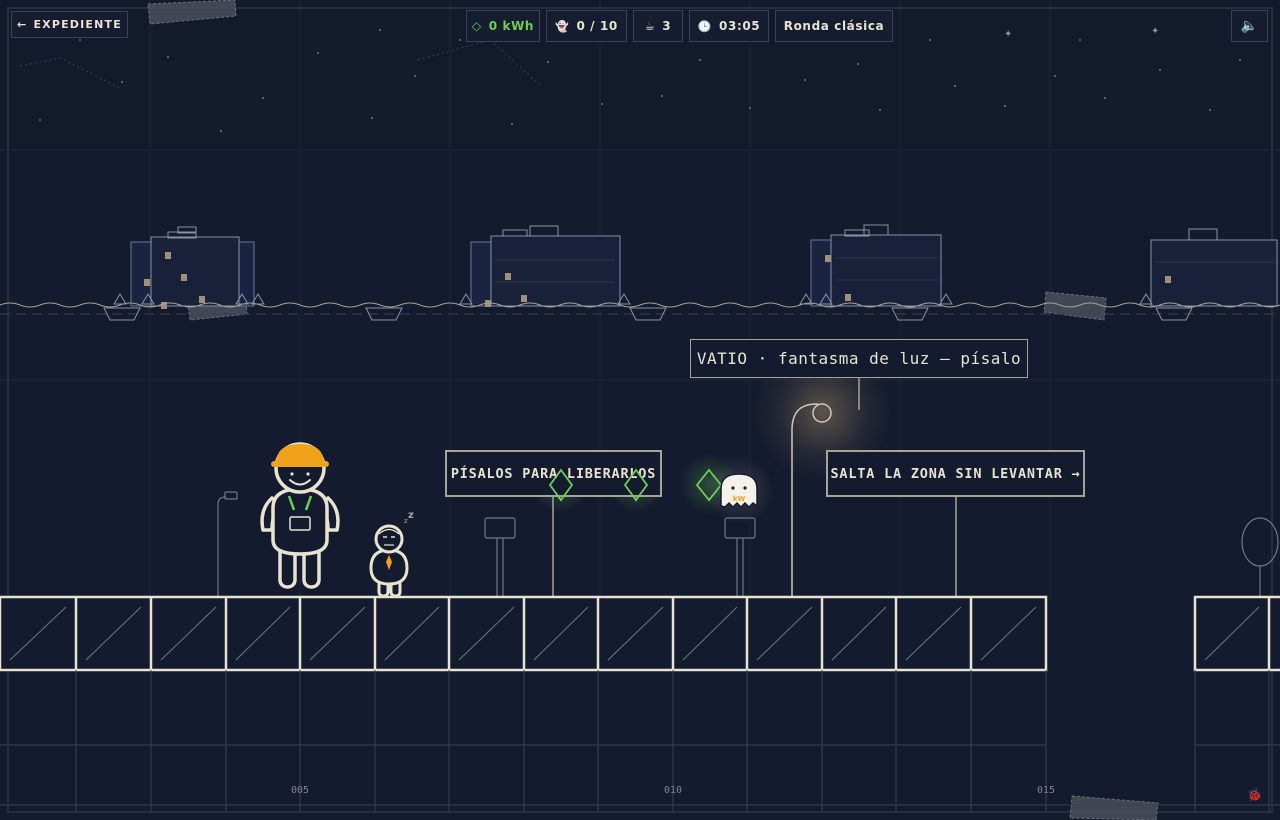 The image size is (1280, 820). I want to click on vatio-ghost: kW, so click(739, 491).